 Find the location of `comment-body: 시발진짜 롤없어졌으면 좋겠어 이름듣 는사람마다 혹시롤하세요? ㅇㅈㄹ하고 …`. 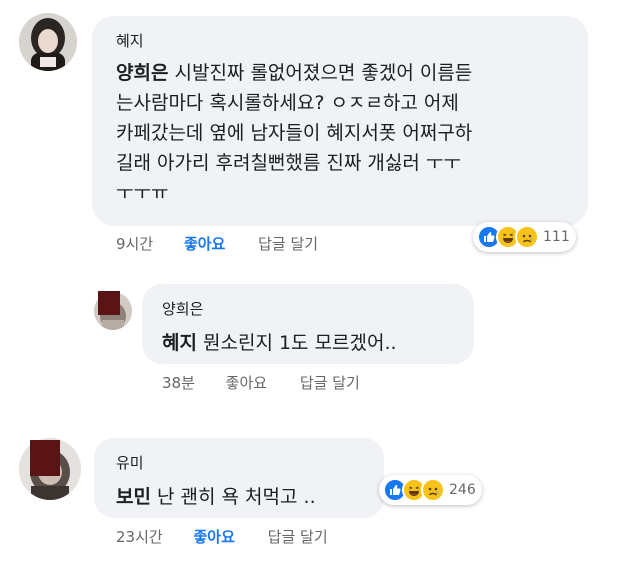

comment-body: 시발진짜 롤없어졌으면 좋겠어 이름듣 는사람마다 혹시롤하세요? ㅇㅈㄹ하고 … is located at coordinates (294, 133).